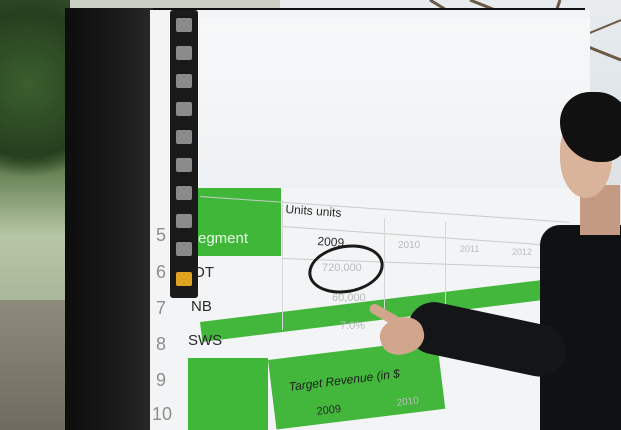  I want to click on folder-icon, so click(184, 279).